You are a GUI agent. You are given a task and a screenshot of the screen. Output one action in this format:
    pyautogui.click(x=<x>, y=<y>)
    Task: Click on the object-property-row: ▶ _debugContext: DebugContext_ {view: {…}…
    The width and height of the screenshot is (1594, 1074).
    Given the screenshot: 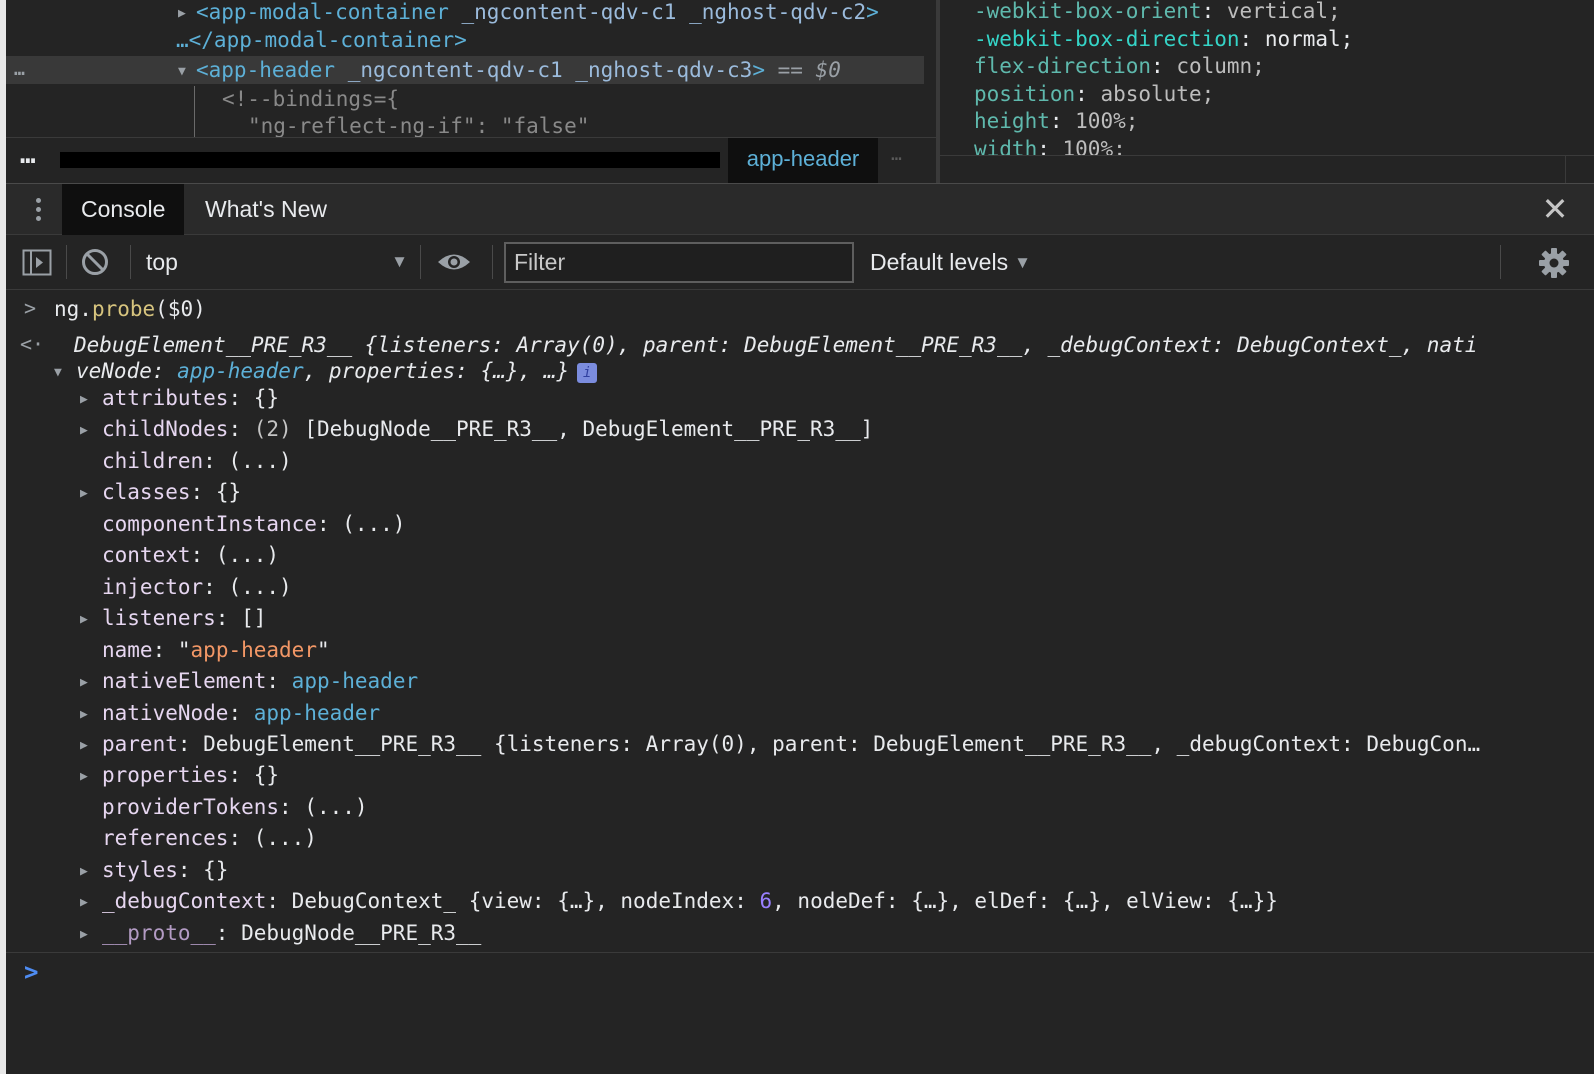 What is the action you would take?
    pyautogui.click(x=679, y=902)
    